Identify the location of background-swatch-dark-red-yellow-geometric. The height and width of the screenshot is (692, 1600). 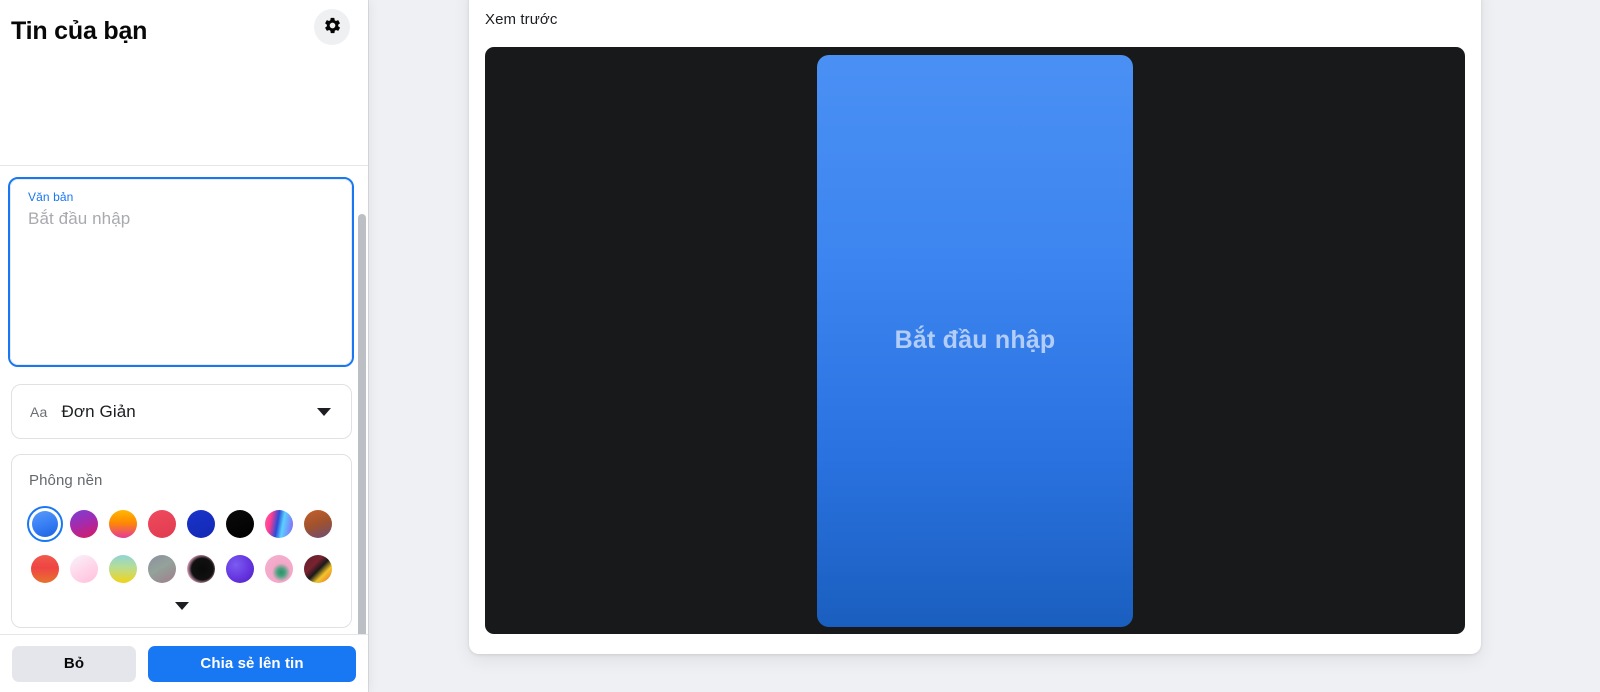
(318, 569).